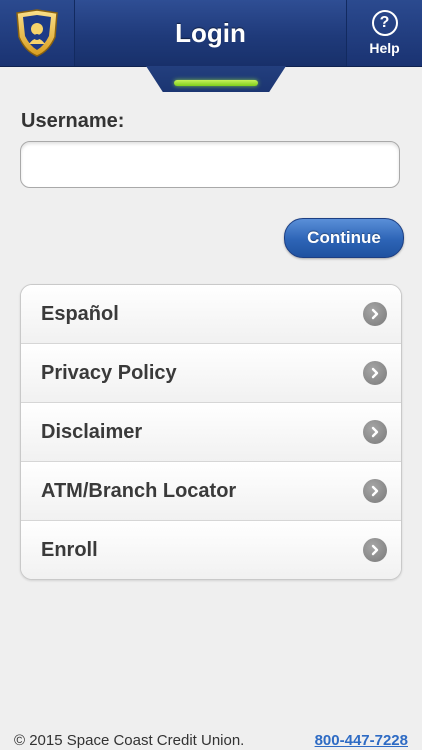 Image resolution: width=422 pixels, height=750 pixels. What do you see at coordinates (139, 490) in the screenshot?
I see `menu-item-label: ATM/Branch Locator` at bounding box center [139, 490].